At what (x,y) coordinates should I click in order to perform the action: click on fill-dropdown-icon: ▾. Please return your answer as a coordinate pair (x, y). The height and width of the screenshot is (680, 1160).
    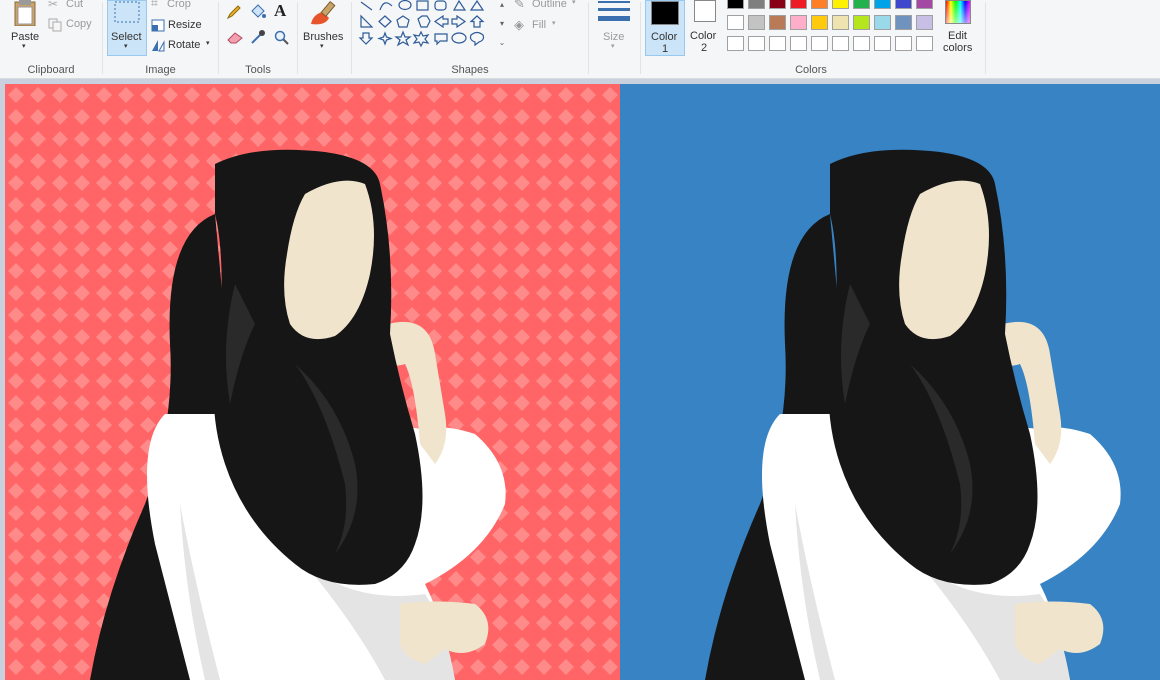
    Looking at the image, I should click on (554, 23).